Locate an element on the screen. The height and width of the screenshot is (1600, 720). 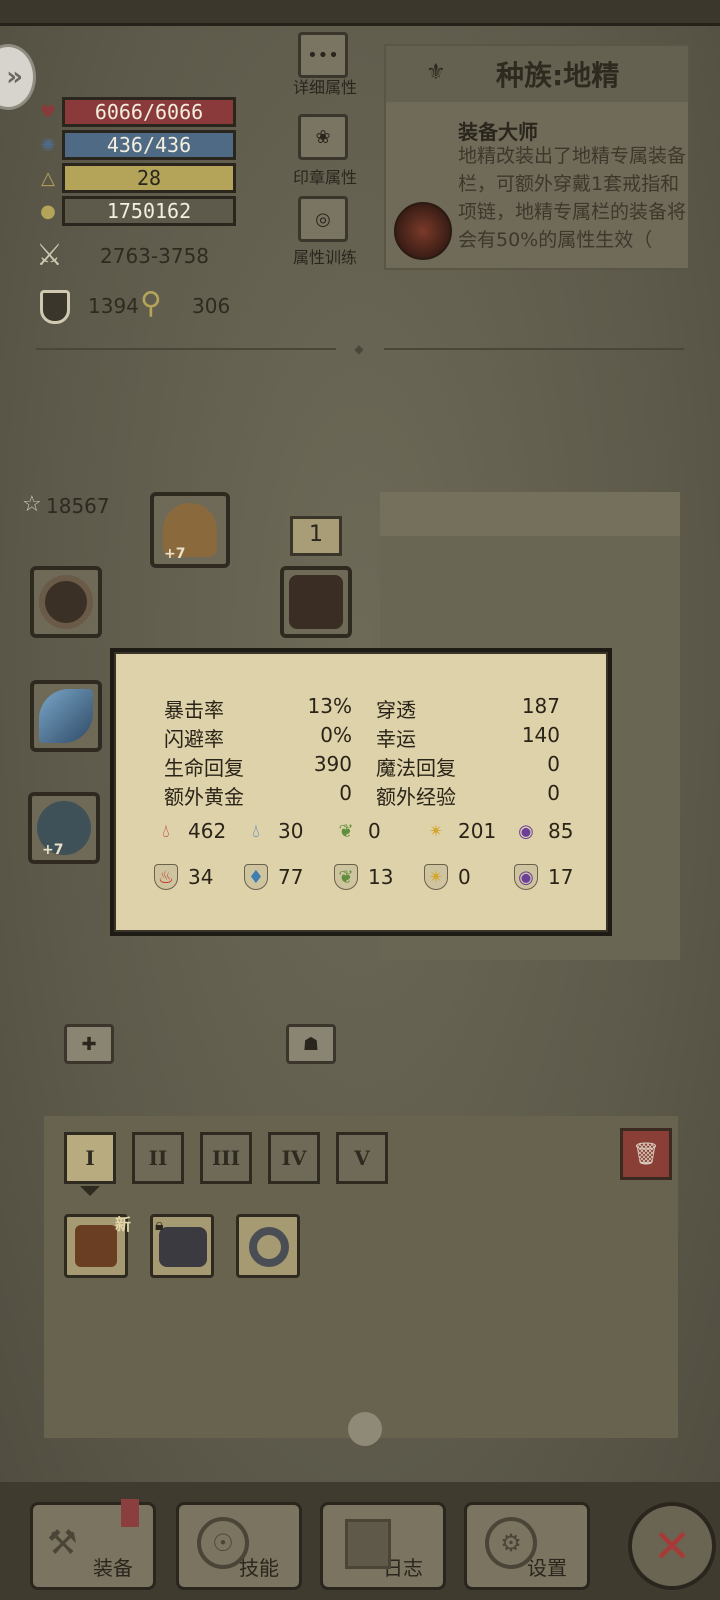
necklace-item-icon is located at coordinates (66, 602).